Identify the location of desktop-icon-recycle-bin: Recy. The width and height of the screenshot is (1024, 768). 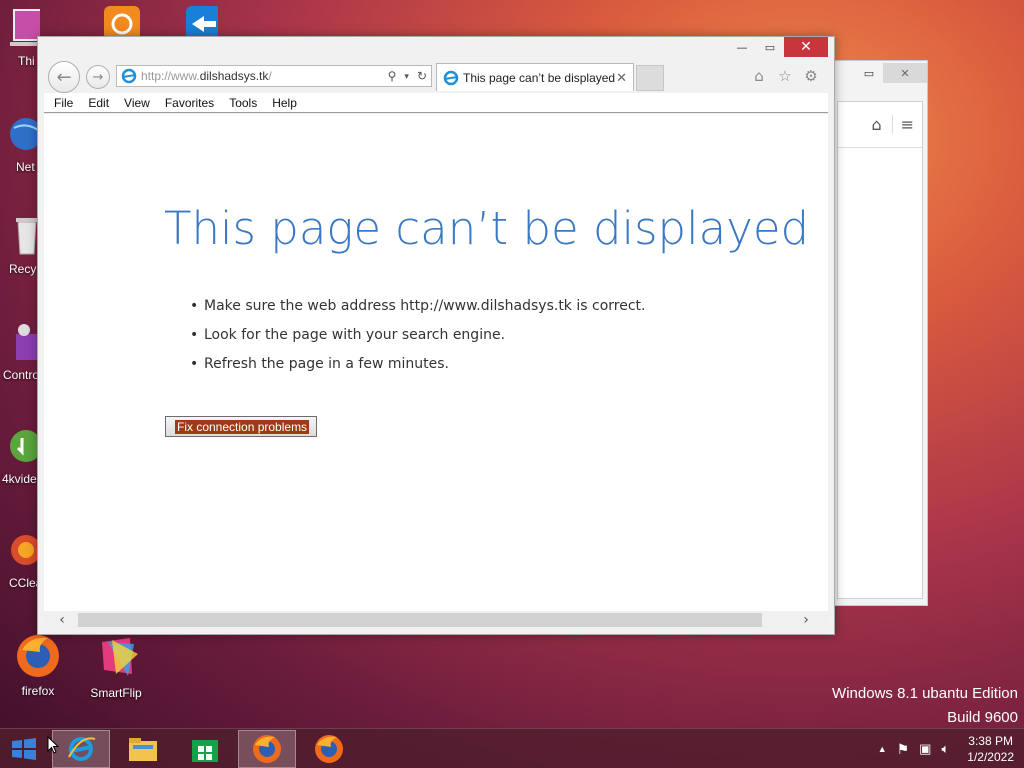
(20, 245).